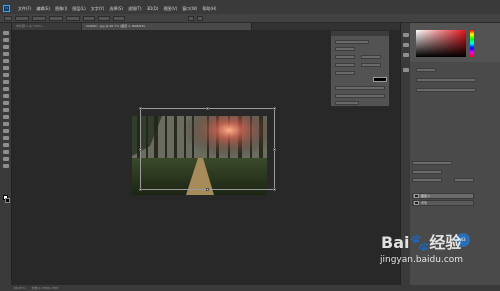  I want to click on zoom-tool-icon, so click(6, 166).